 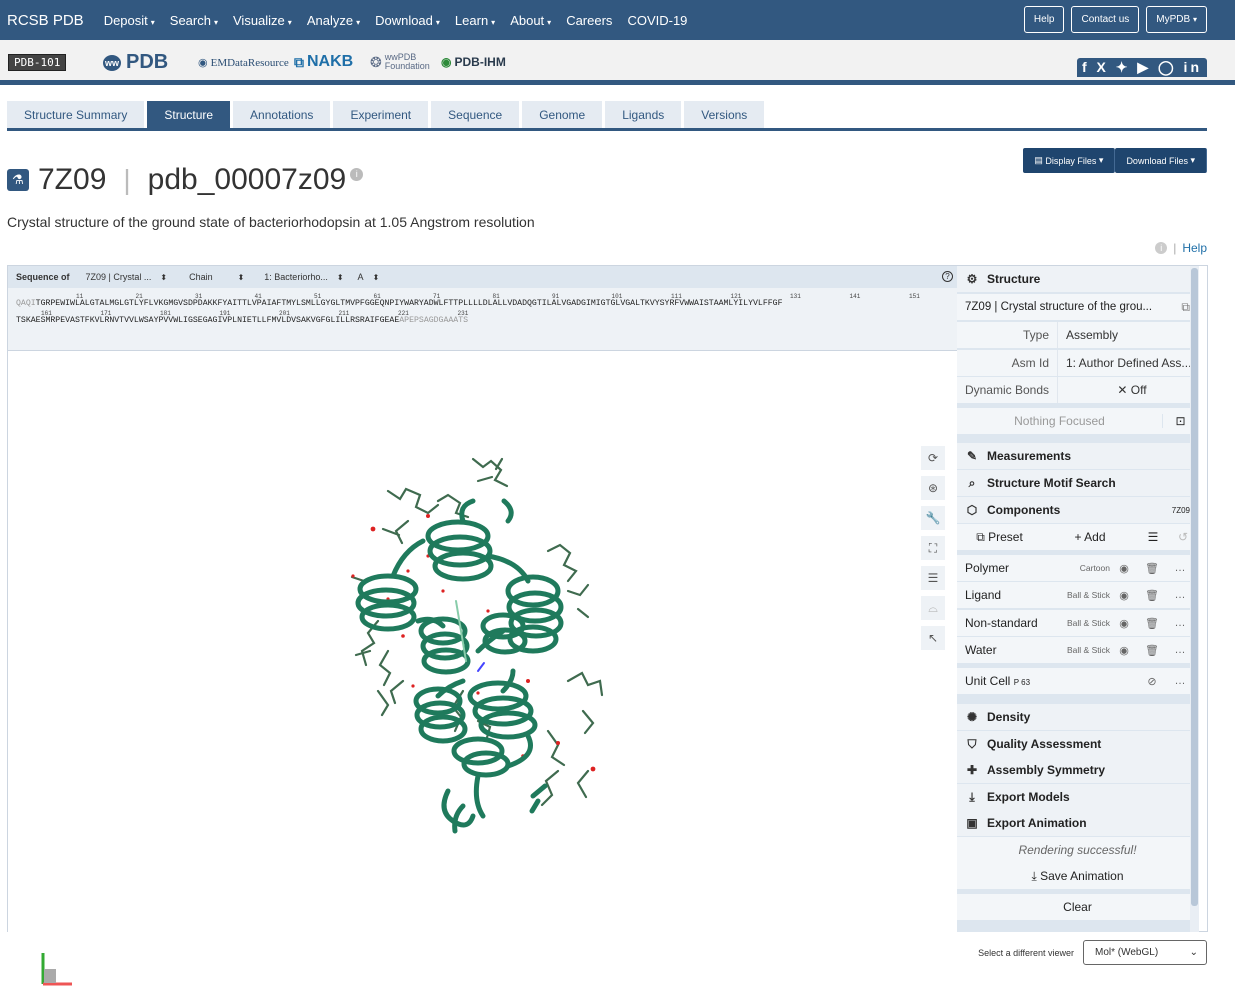 What do you see at coordinates (933, 608) in the screenshot?
I see `vr-icon: ⌓` at bounding box center [933, 608].